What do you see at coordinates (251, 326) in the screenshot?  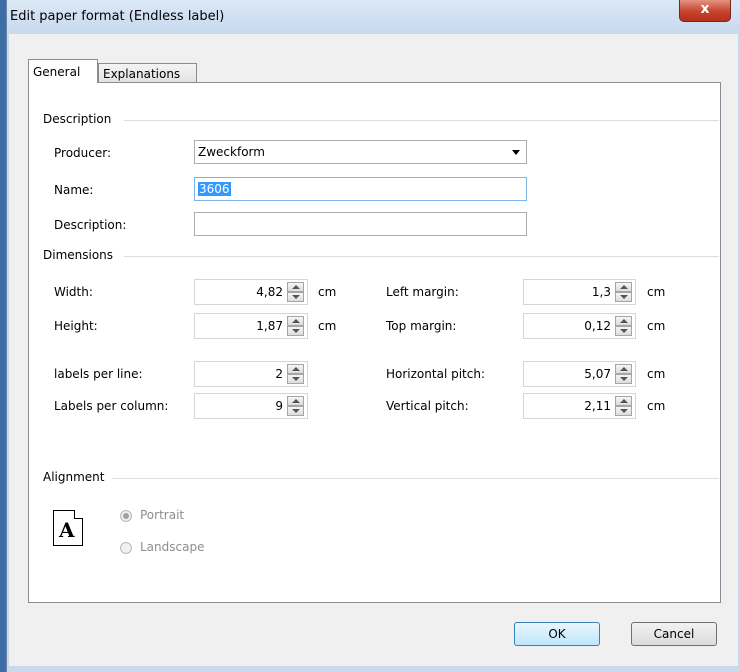 I see `height-stepper: 1,87` at bounding box center [251, 326].